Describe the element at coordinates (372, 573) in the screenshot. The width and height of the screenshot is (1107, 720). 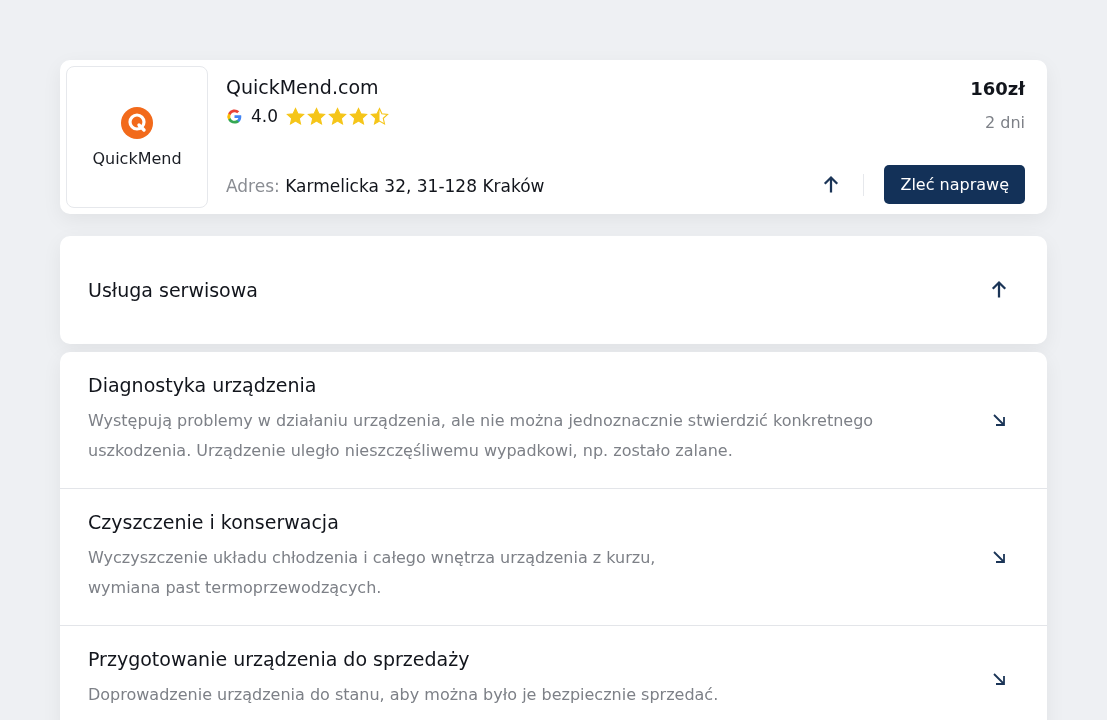
I see `service-description: Wyczyszczenie układu chłodzenia i całego wnętrza urządzenia z kurzu, wymiana past termoprzewodzących.` at that location.